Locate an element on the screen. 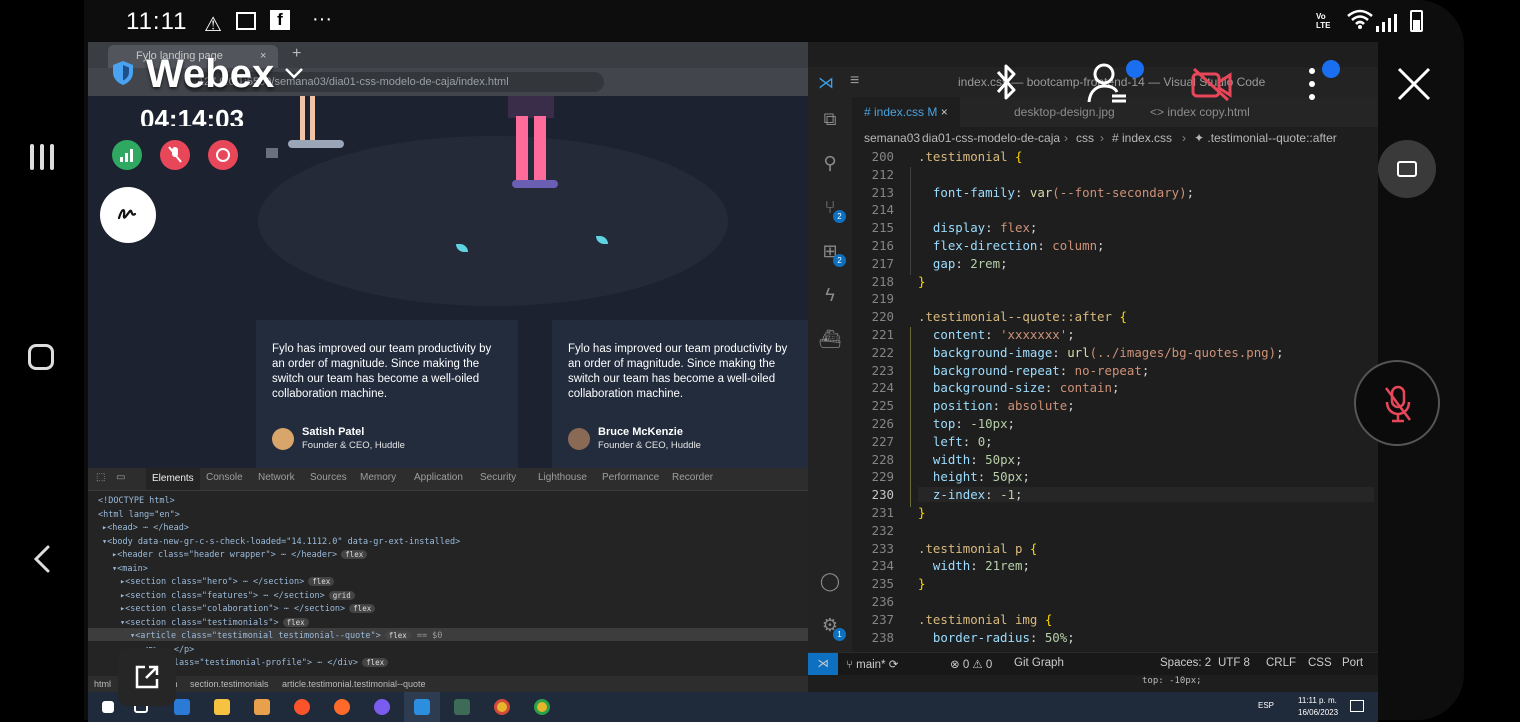 The image size is (1520, 722). dom-node-line: <!DOCTYPE html> is located at coordinates (136, 501).